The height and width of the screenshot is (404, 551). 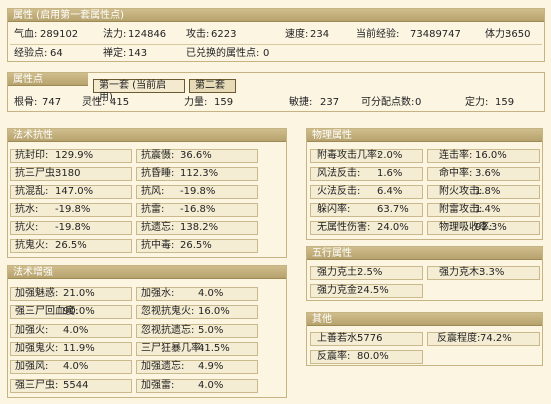 What do you see at coordinates (518, 34) in the screenshot?
I see `stat-value: 3650` at bounding box center [518, 34].